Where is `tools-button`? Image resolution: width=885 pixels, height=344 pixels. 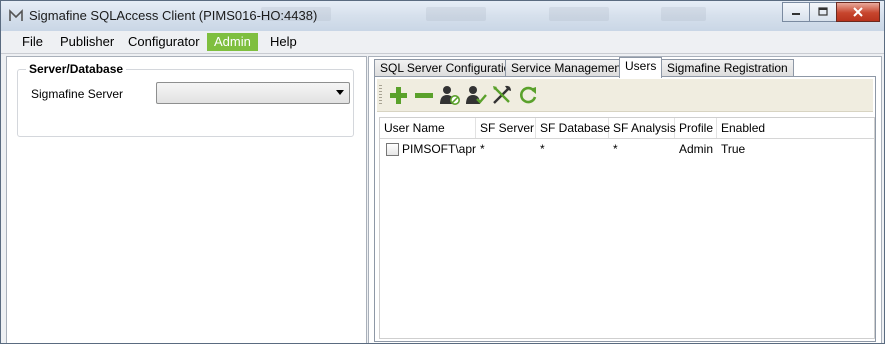
tools-button is located at coordinates (502, 95).